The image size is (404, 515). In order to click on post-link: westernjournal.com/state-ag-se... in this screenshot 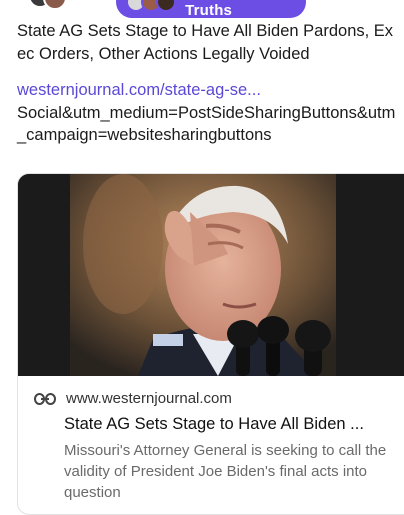, I will do `click(209, 90)`.